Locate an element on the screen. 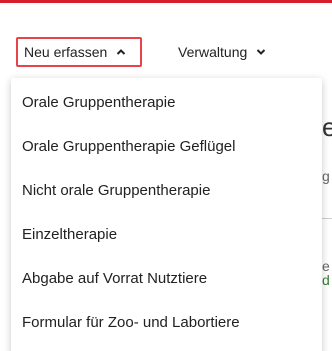 The image size is (332, 351). menu-item-non-oral-group-therapy: Nicht orale Gruppentherapie is located at coordinates (166, 190).